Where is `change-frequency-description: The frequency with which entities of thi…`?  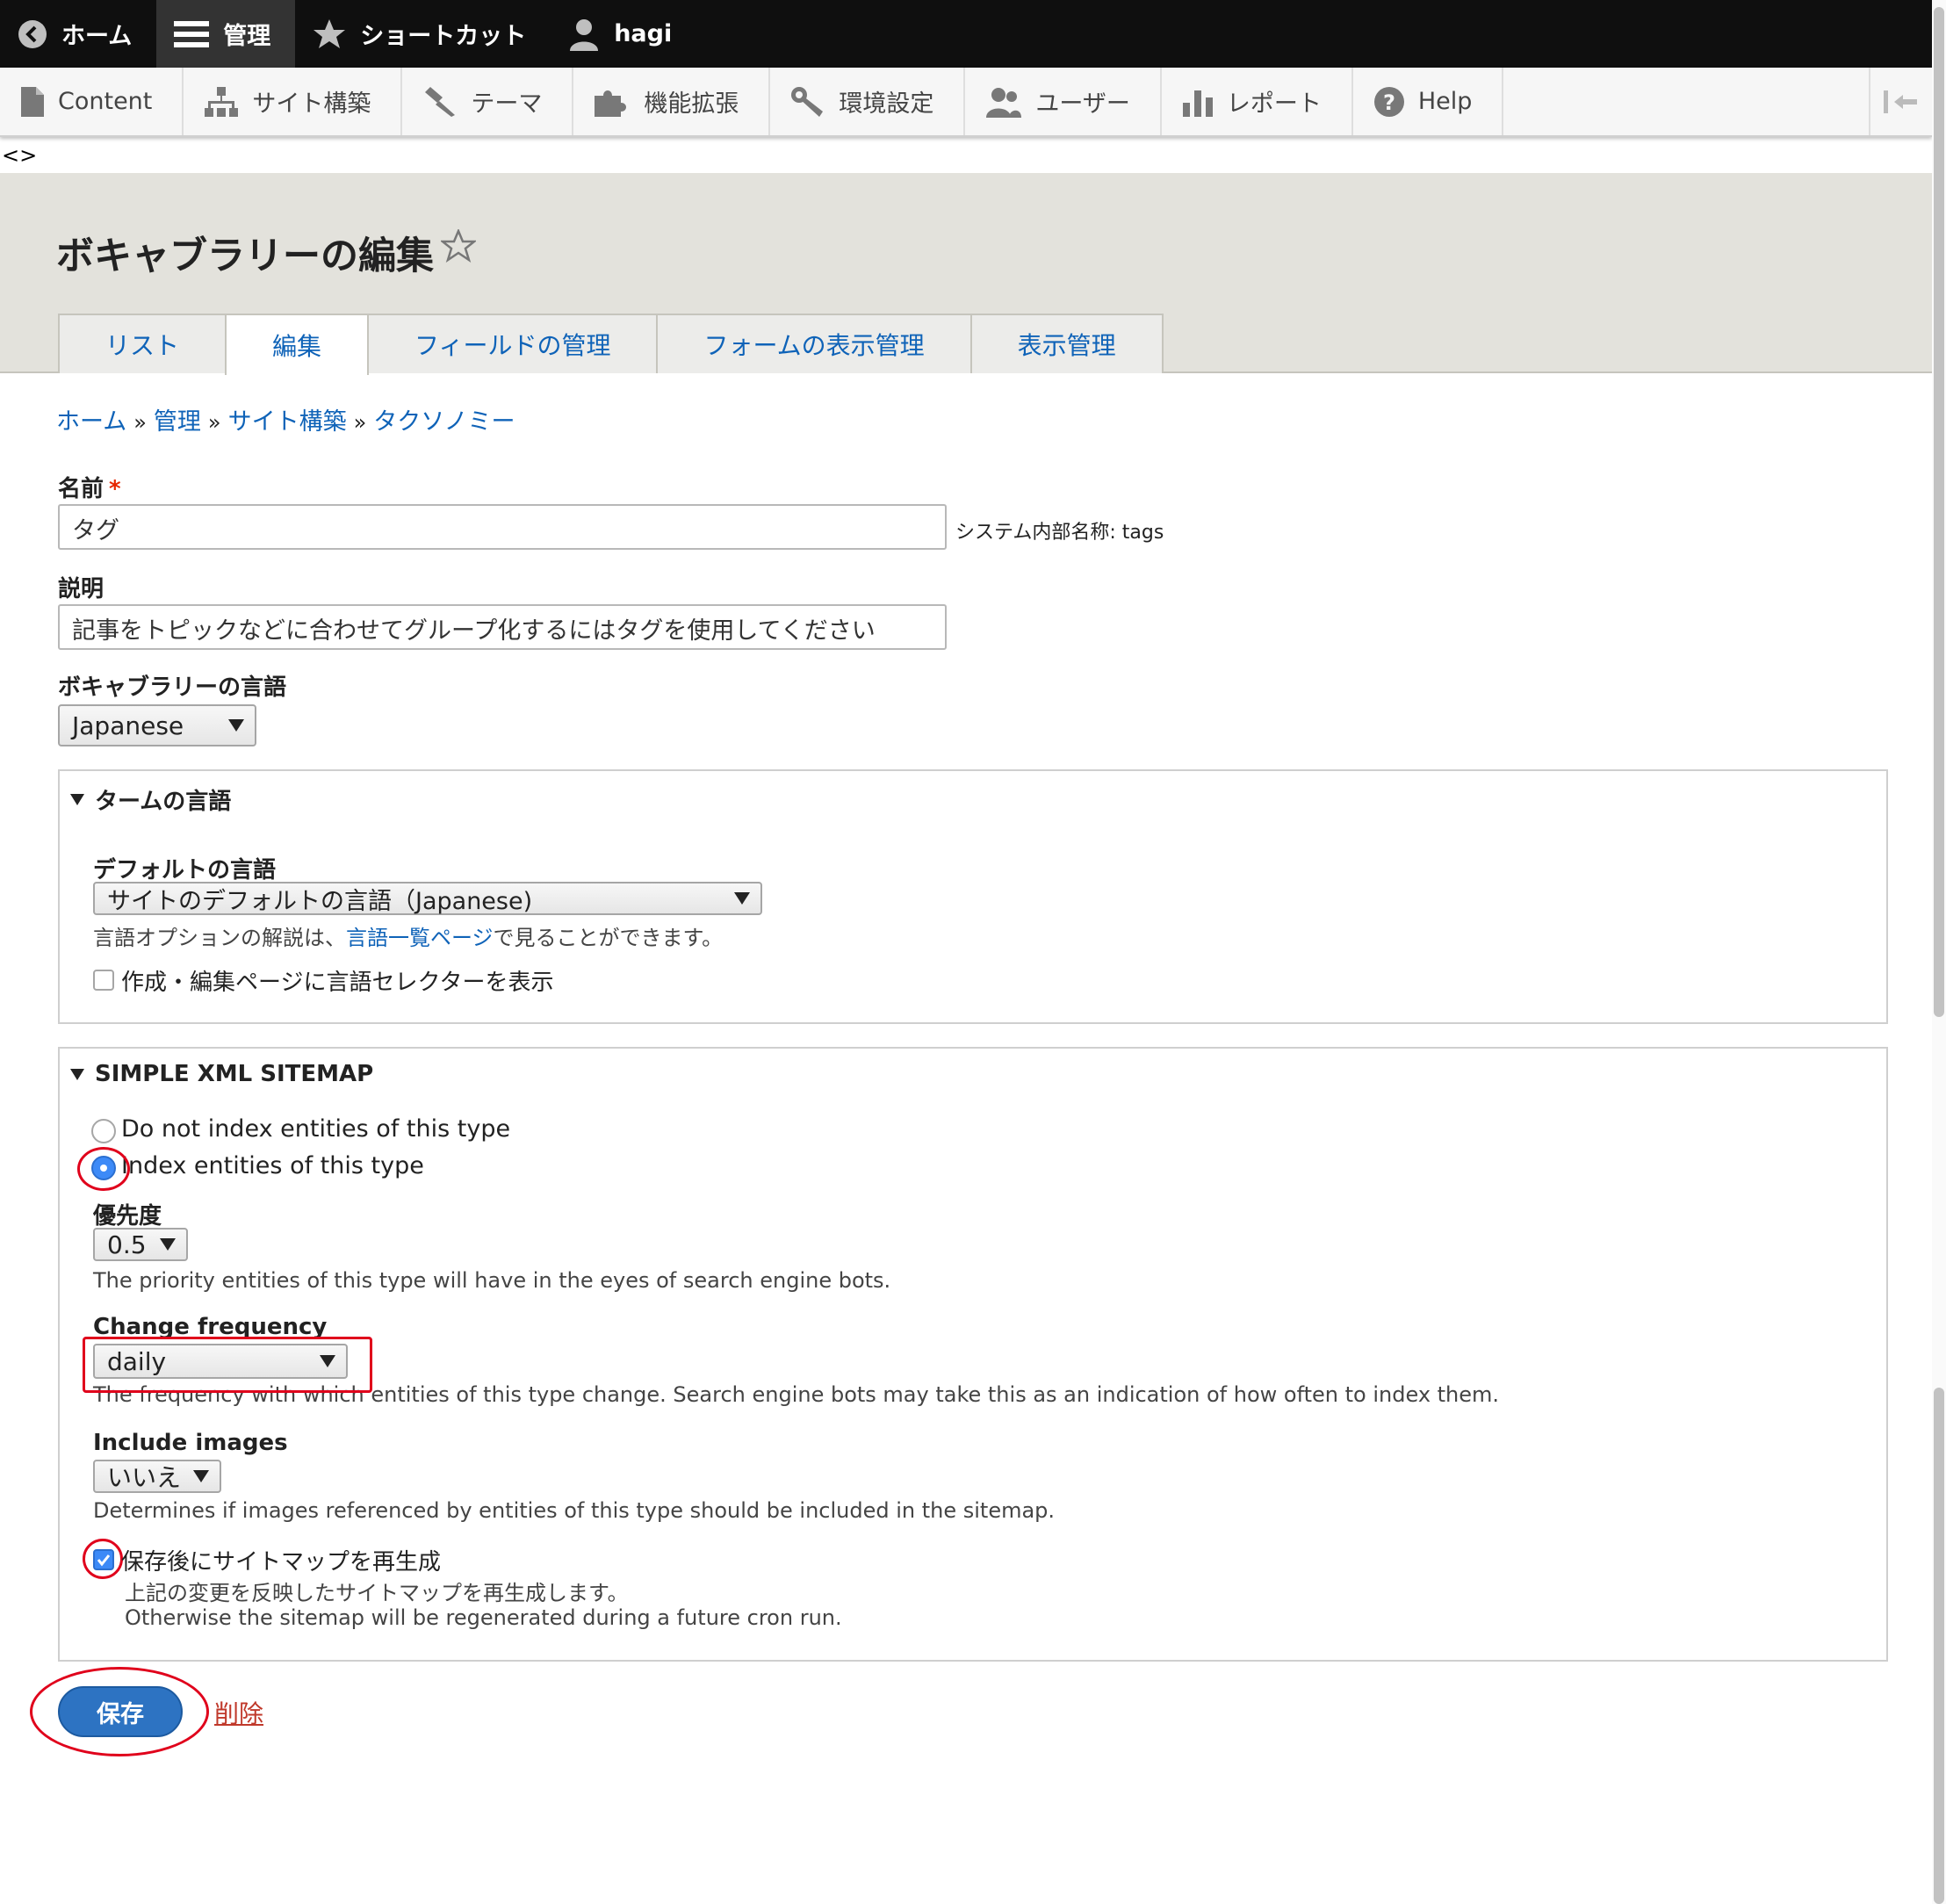
change-frequency-description: The frequency with which entities of thi… is located at coordinates (796, 1394).